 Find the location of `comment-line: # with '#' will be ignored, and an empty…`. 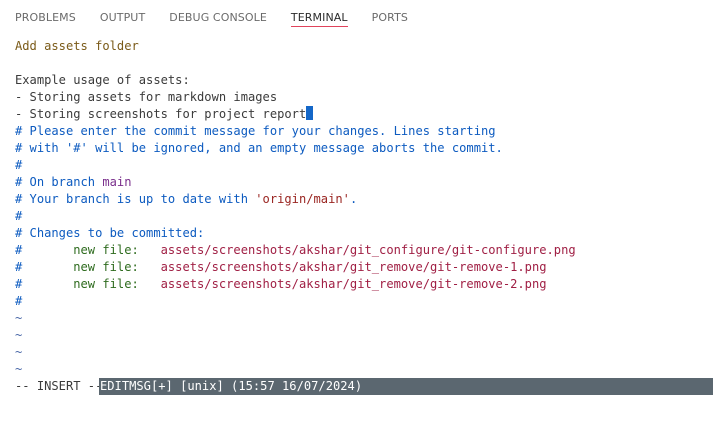

comment-line: # with '#' will be ignored, and an empty… is located at coordinates (259, 148).